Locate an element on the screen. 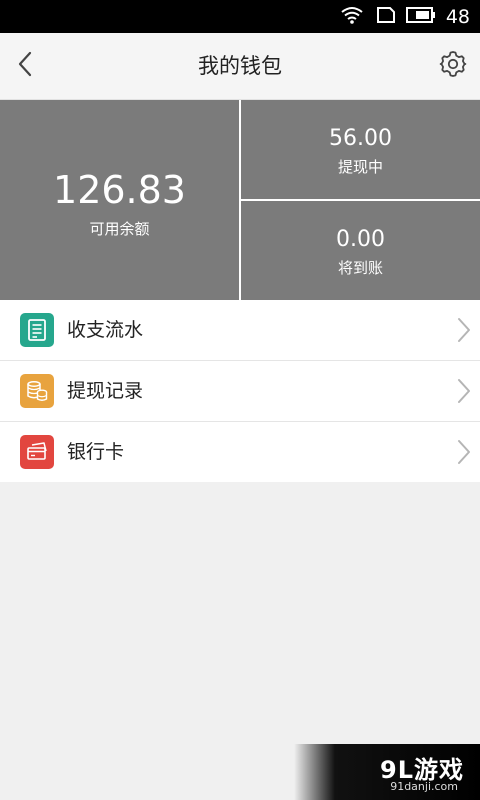 This screenshot has width=480, height=800. bank-card-icon is located at coordinates (37, 452).